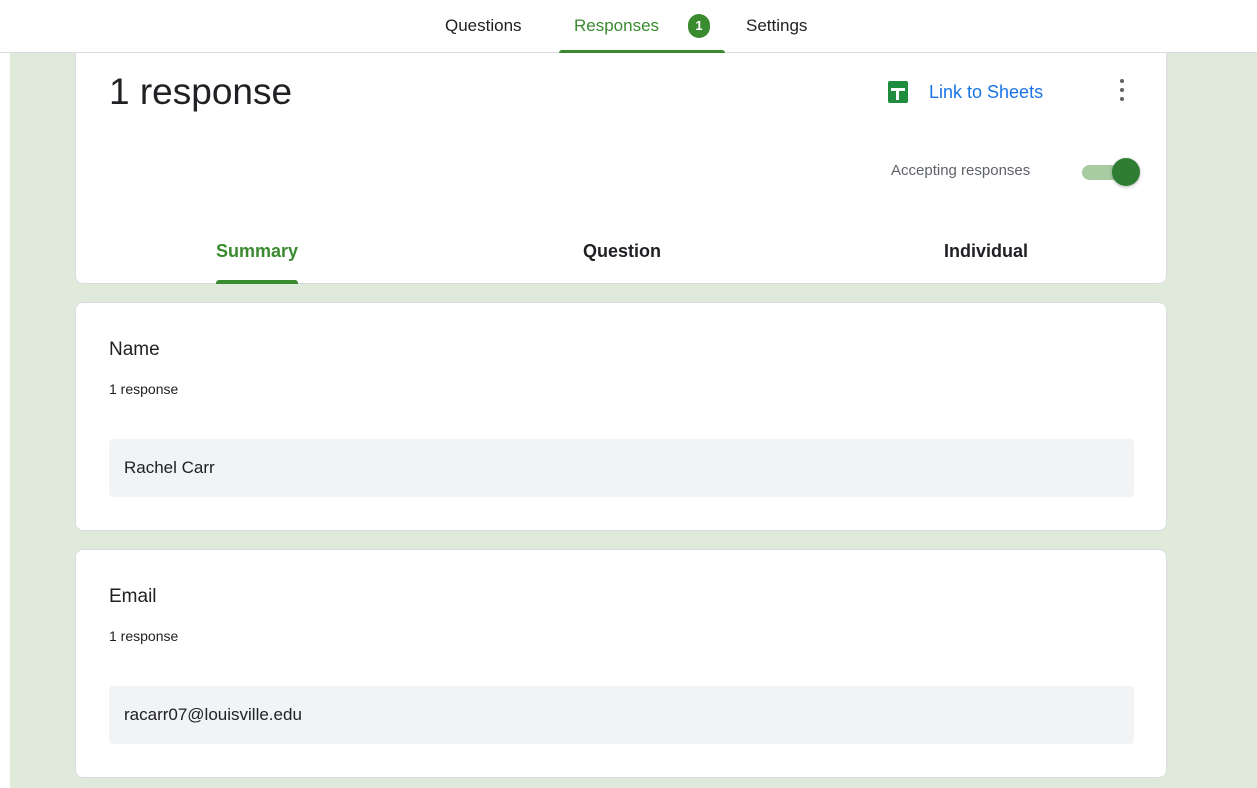  Describe the element at coordinates (961, 170) in the screenshot. I see `accepting-responses-label: Accepting responses` at that location.